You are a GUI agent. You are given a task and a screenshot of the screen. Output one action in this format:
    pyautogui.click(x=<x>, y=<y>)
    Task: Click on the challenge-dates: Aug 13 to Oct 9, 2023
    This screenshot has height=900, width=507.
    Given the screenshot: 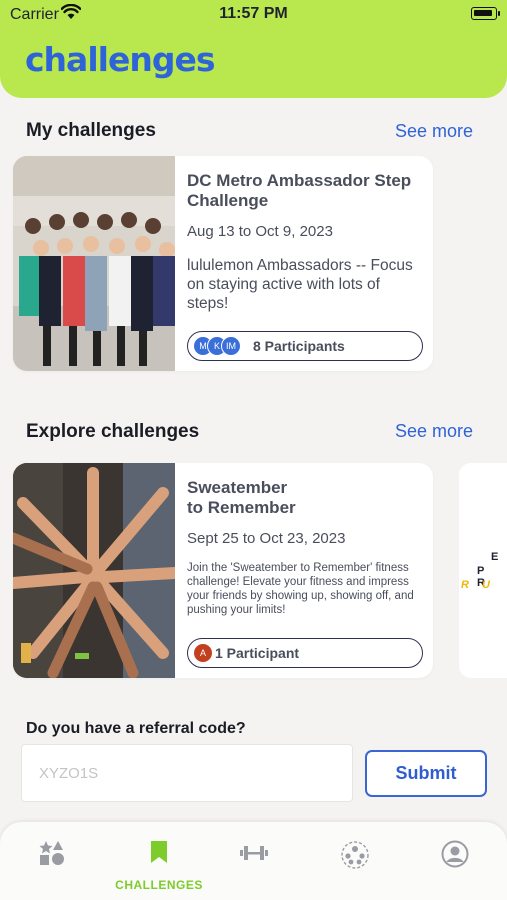 What is the action you would take?
    pyautogui.click(x=260, y=231)
    